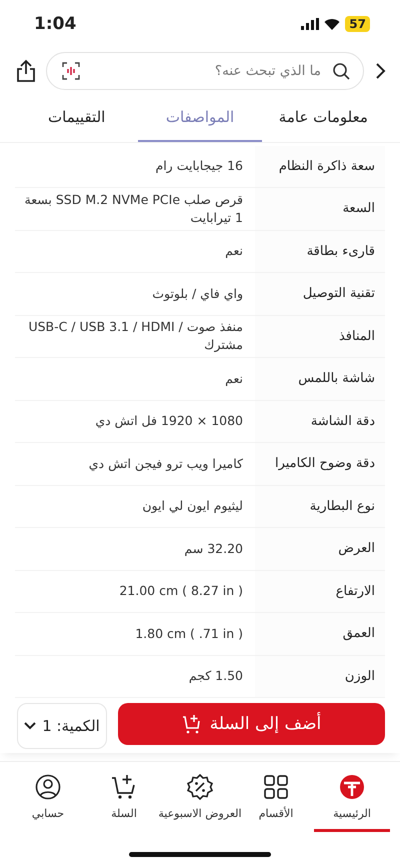 This screenshot has width=400, height=865. I want to click on grid-icon, so click(276, 787).